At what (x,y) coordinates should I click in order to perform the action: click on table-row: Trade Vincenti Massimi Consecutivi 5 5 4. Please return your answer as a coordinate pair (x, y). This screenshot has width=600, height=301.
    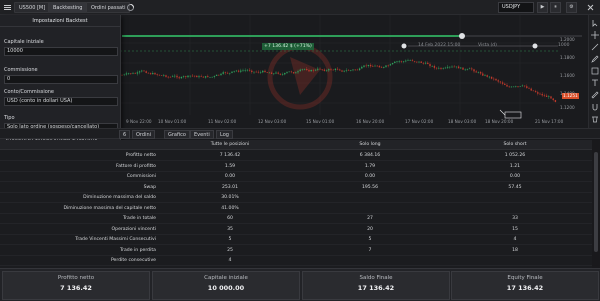
    Looking at the image, I should click on (296, 240).